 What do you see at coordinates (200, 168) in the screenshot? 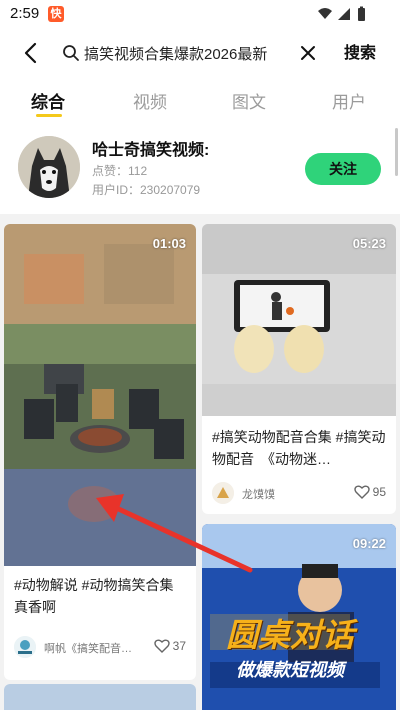
I see `user-result-card: 哈士奇搞笑视频: 点赞：112 用户ID：230207079 关注` at bounding box center [200, 168].